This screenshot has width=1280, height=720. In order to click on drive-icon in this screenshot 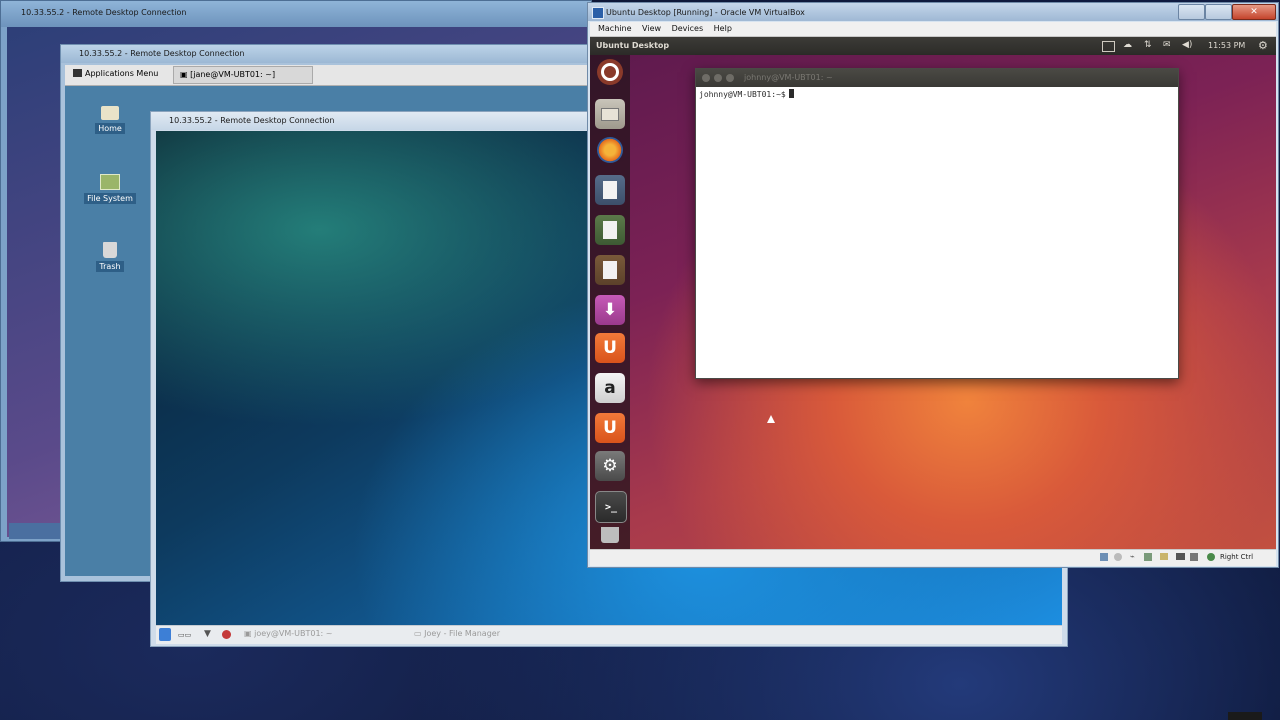, I will do `click(110, 182)`.